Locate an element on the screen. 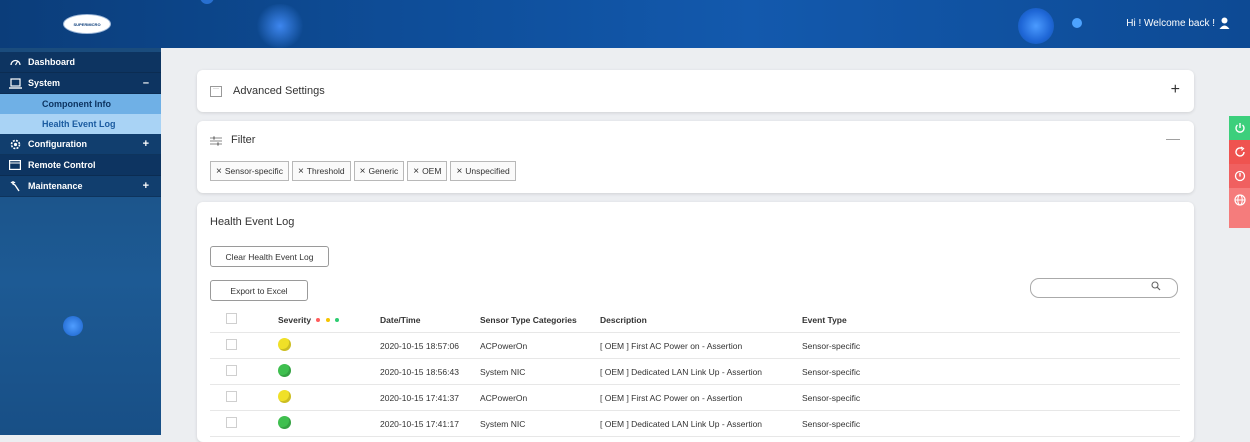 This screenshot has height=442, width=1250. sidebar-item-remote-control: Remote Control is located at coordinates (80, 165).